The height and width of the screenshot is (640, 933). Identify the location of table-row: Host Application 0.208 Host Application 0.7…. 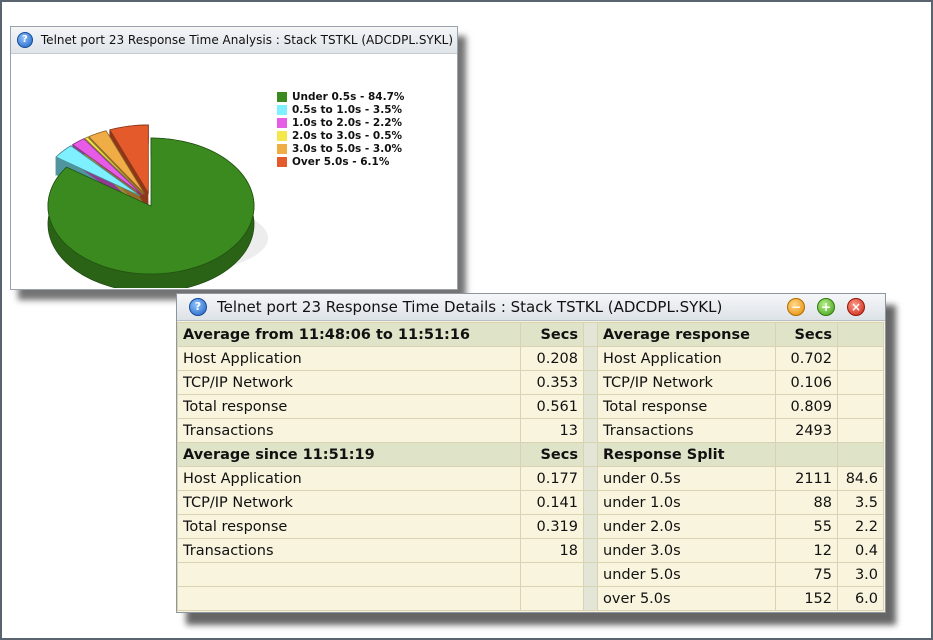
(530, 358).